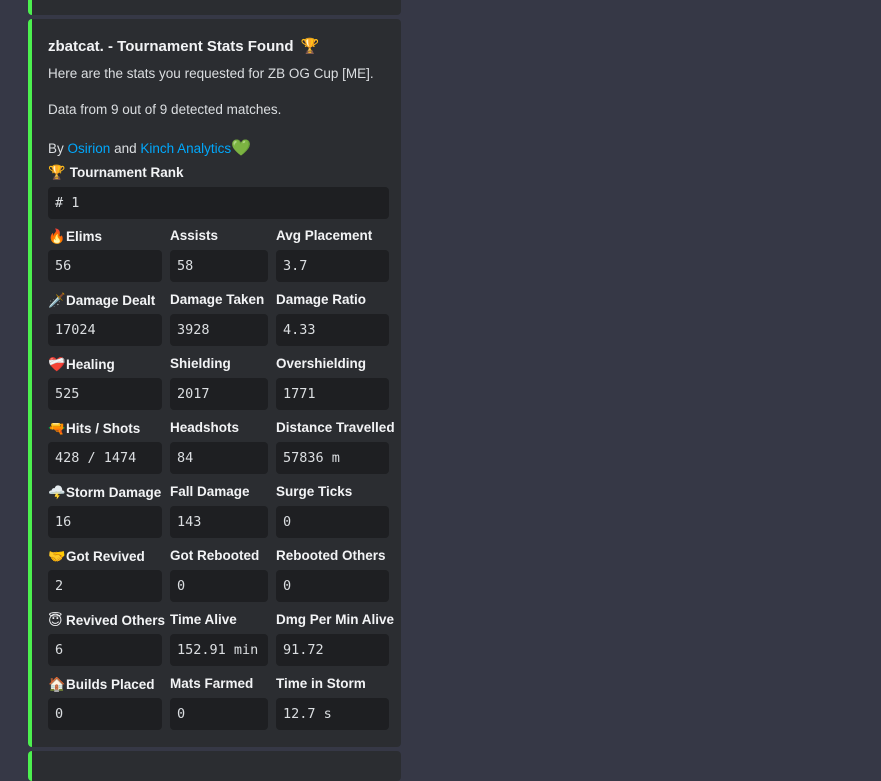 This screenshot has width=881, height=781. What do you see at coordinates (126, 172) in the screenshot?
I see `field-label: Tournament Rank` at bounding box center [126, 172].